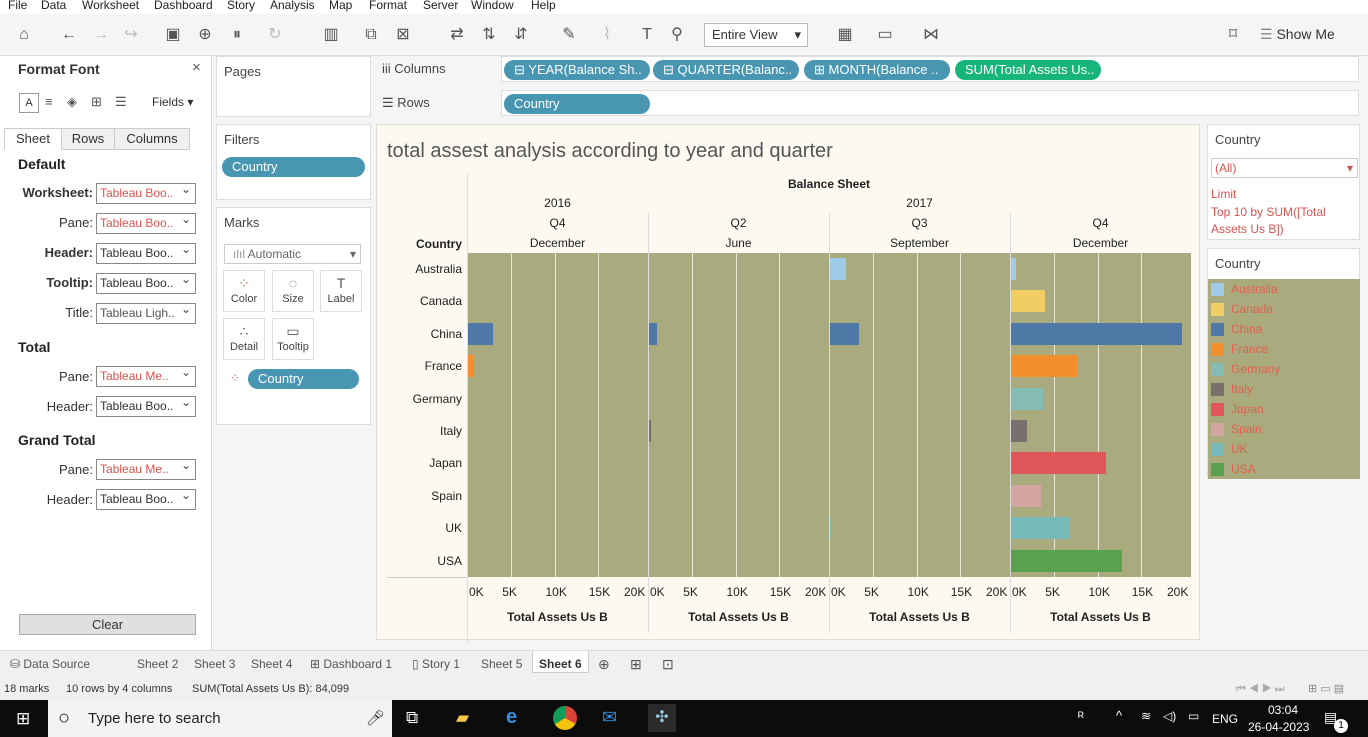 This screenshot has height=737, width=1368. Describe the element at coordinates (1119, 715) in the screenshot. I see `tray-chevron-icon: ^` at that location.